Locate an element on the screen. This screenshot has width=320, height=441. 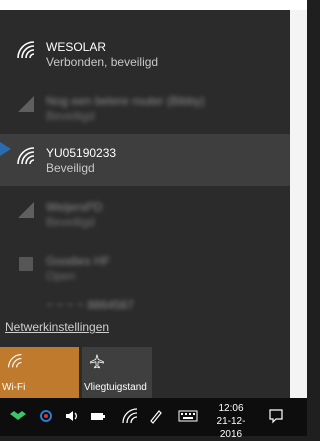
annotation-arrow-tail is located at coordinates (3, 149).